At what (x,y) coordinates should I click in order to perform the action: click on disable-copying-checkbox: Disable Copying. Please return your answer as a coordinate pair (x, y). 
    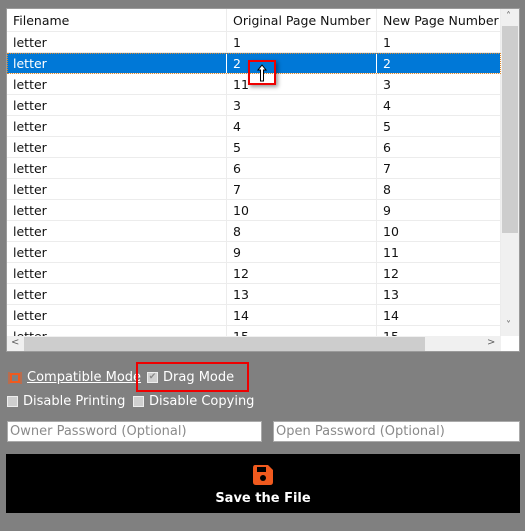
    Looking at the image, I should click on (193, 401).